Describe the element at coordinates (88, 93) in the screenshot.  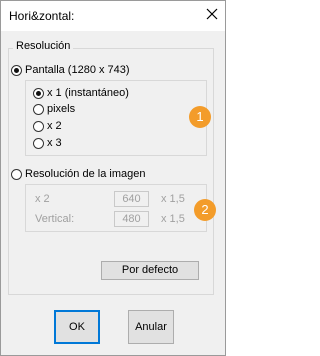
I see `zoom-radio-x1-label: x 1 (instantáneo)` at that location.